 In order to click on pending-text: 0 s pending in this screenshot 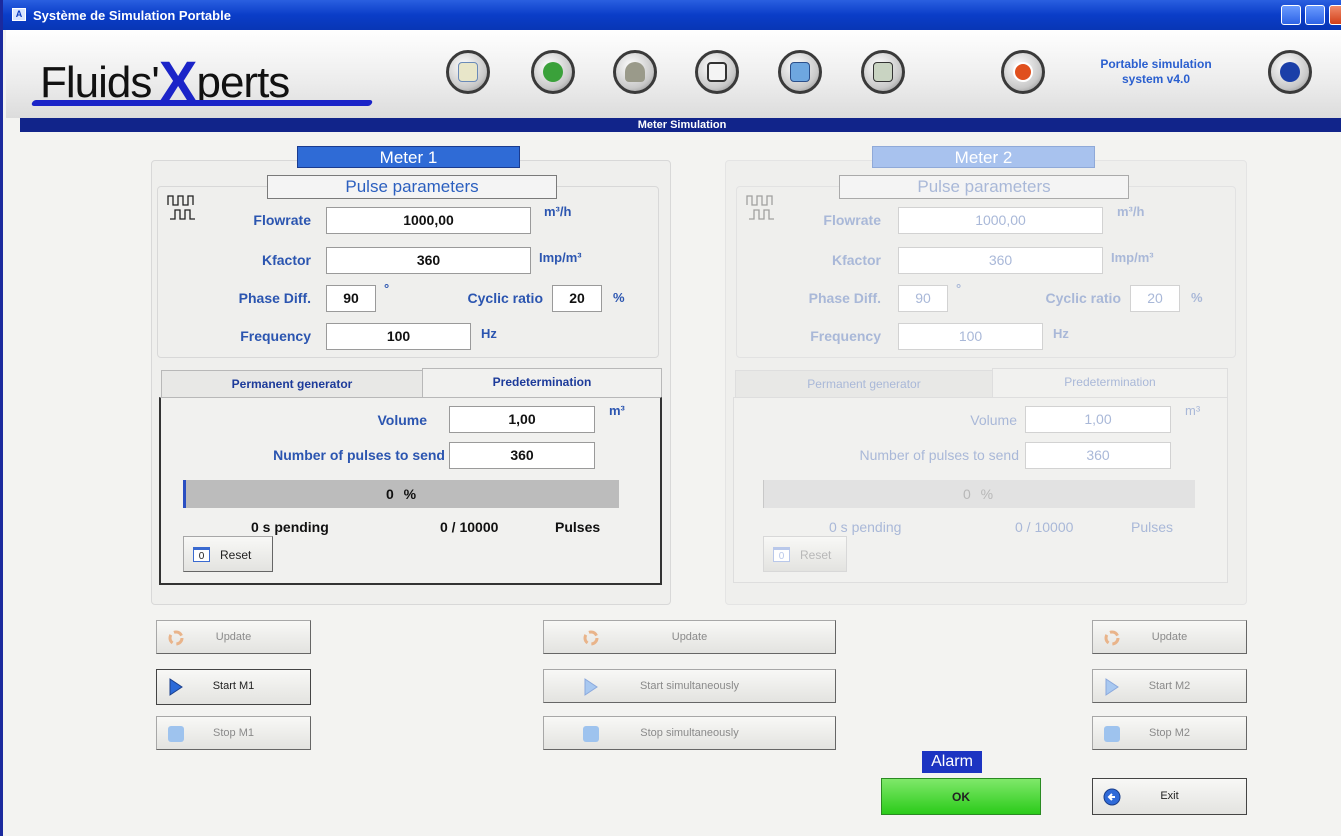, I will do `click(290, 527)`.